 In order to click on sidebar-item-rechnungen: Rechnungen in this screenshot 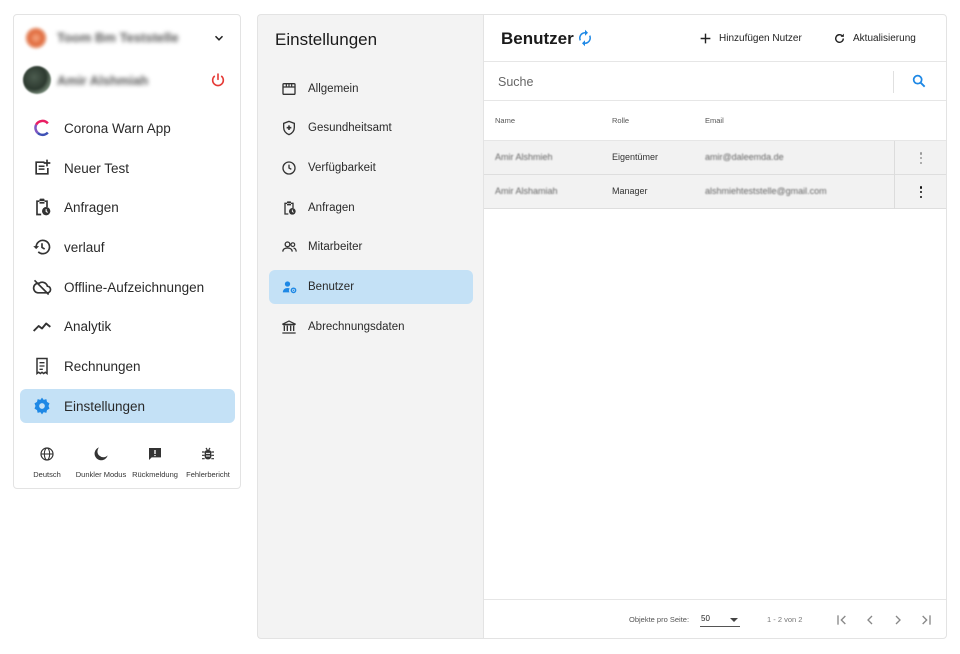, I will do `click(127, 366)`.